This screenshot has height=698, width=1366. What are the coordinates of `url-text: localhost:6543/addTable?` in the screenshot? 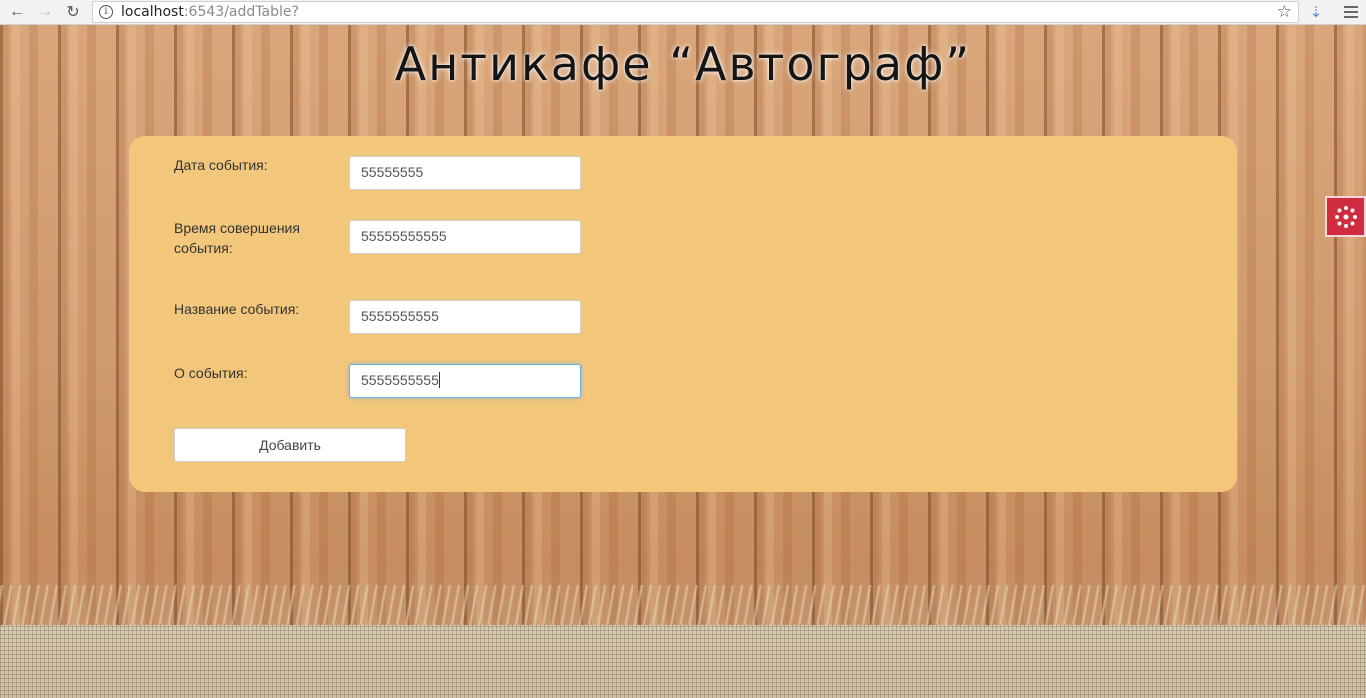 It's located at (210, 12).